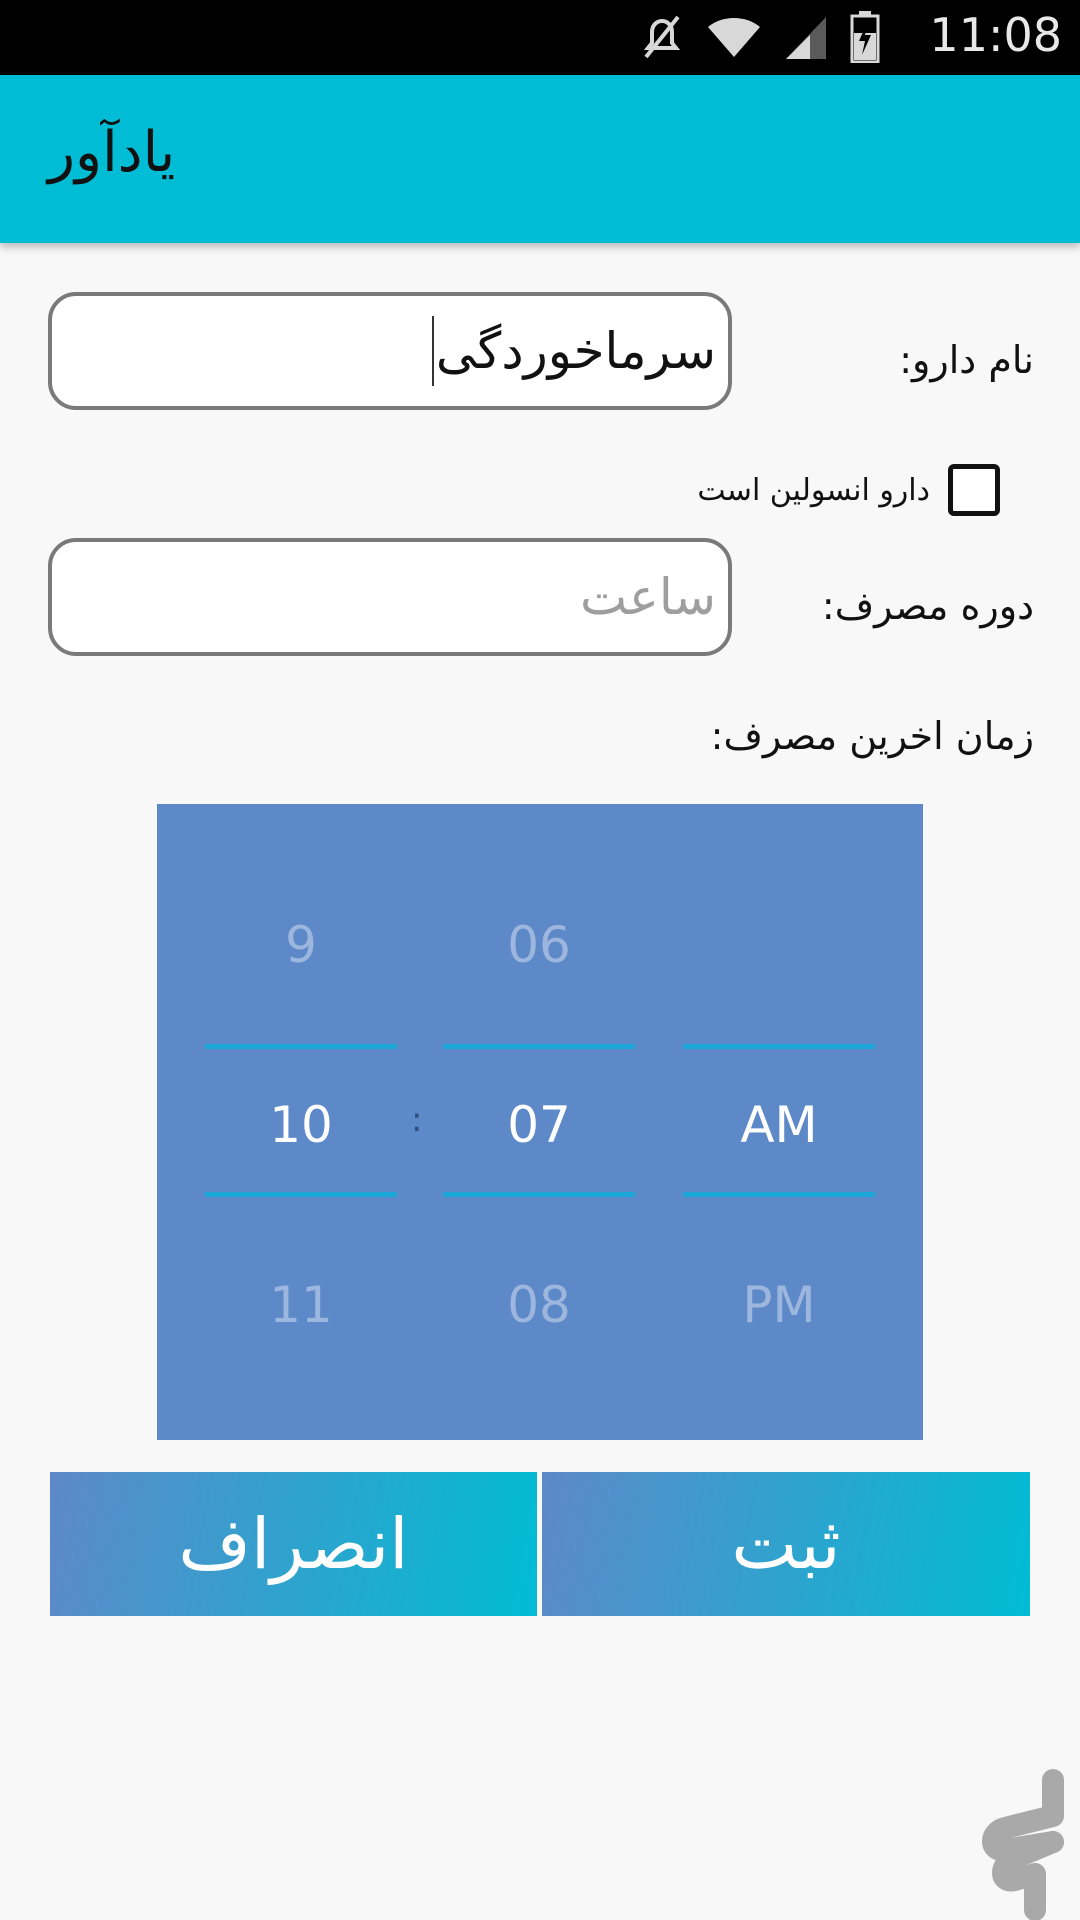 The image size is (1080, 1920). Describe the element at coordinates (813, 490) in the screenshot. I see `insulin-checkbox-label: دارو انسولین است` at that location.